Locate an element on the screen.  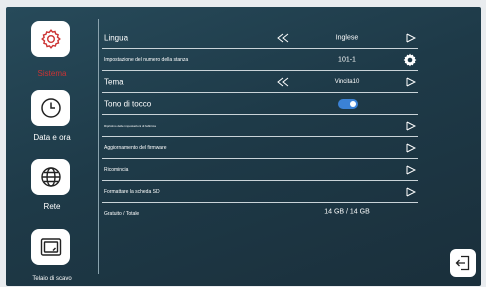
exit-icon is located at coordinates (462, 263).